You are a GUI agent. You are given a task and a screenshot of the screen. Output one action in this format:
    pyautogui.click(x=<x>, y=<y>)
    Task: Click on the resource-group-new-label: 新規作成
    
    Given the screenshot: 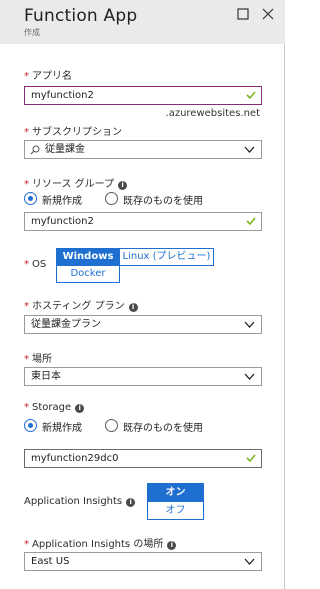 What is the action you would take?
    pyautogui.click(x=62, y=201)
    